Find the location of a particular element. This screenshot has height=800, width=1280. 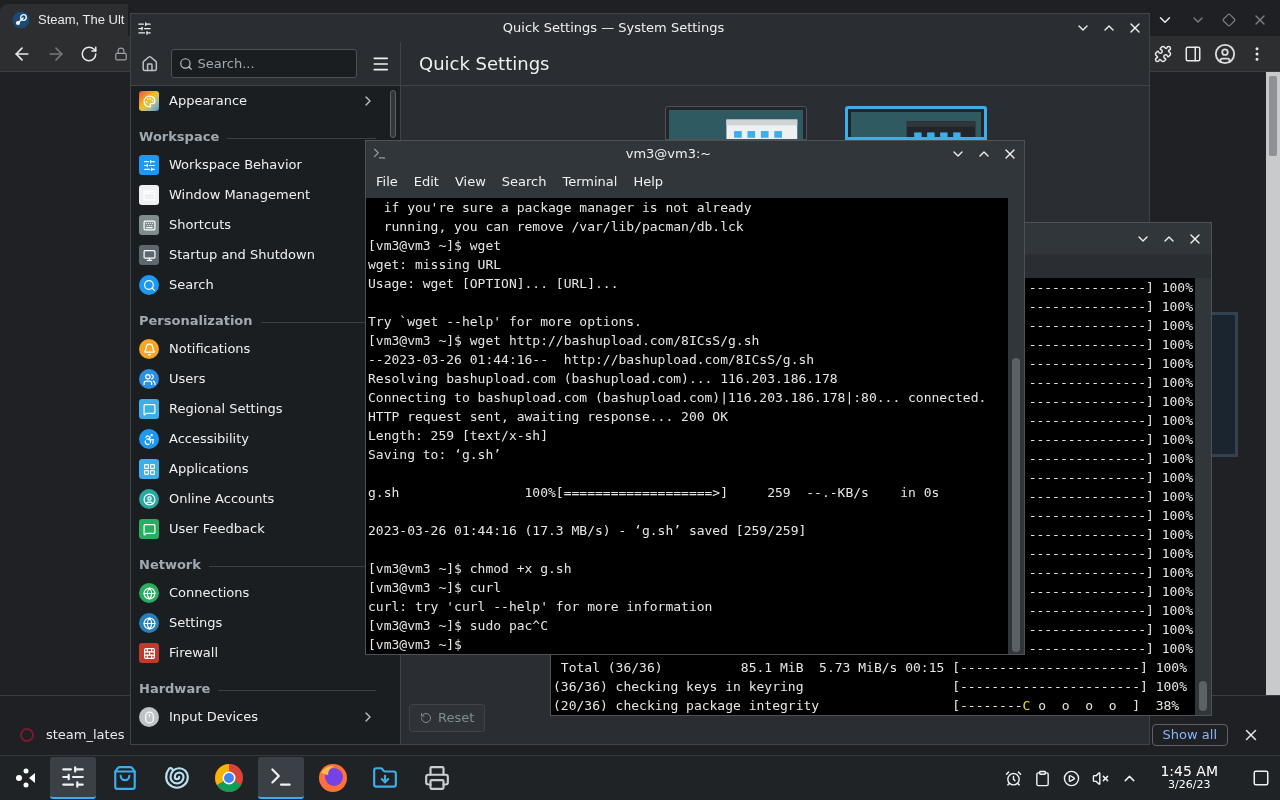

sidebar-item: Window Management is located at coordinates (247, 195).